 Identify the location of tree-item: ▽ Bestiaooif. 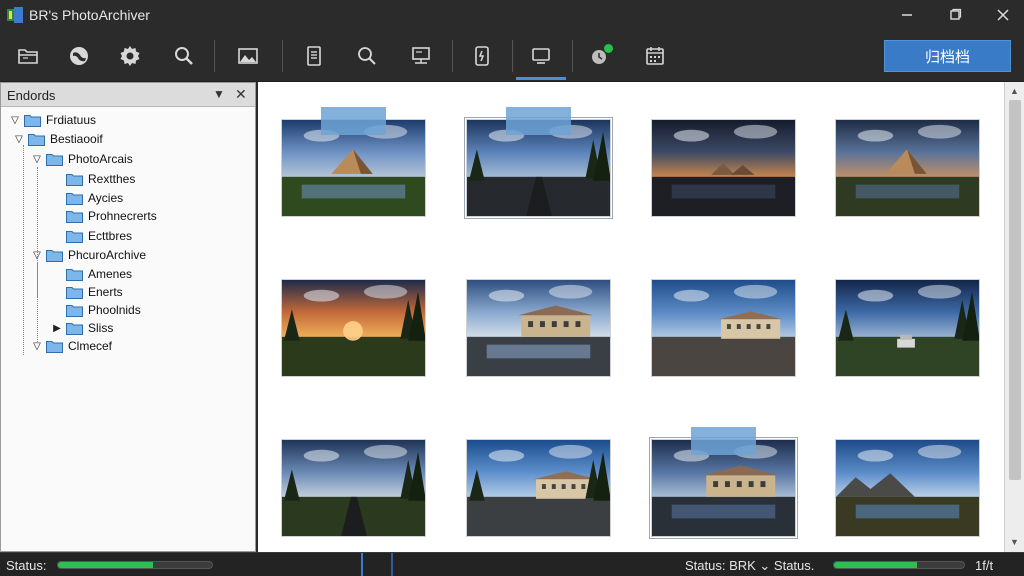
(58, 139).